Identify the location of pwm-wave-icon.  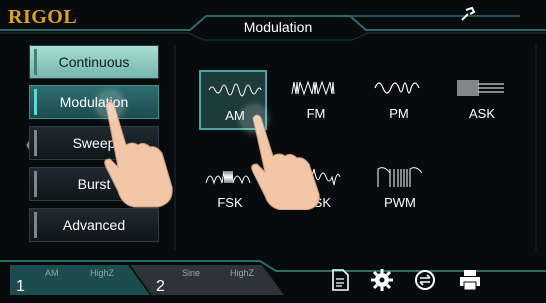
(400, 177).